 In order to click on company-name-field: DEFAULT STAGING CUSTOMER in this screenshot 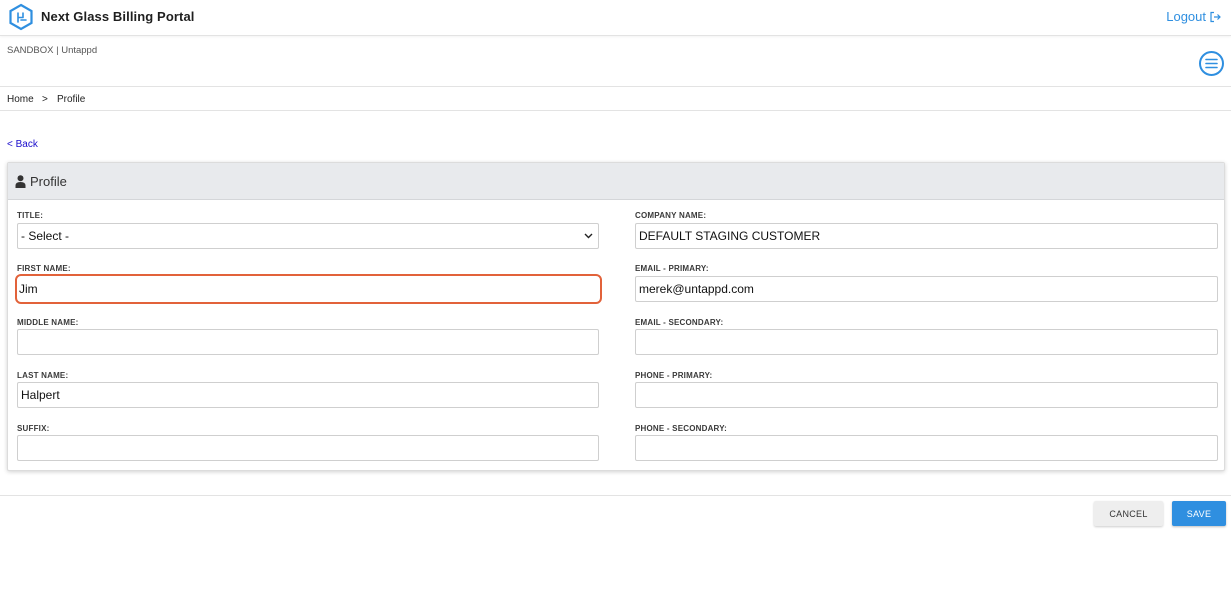, I will do `click(926, 236)`.